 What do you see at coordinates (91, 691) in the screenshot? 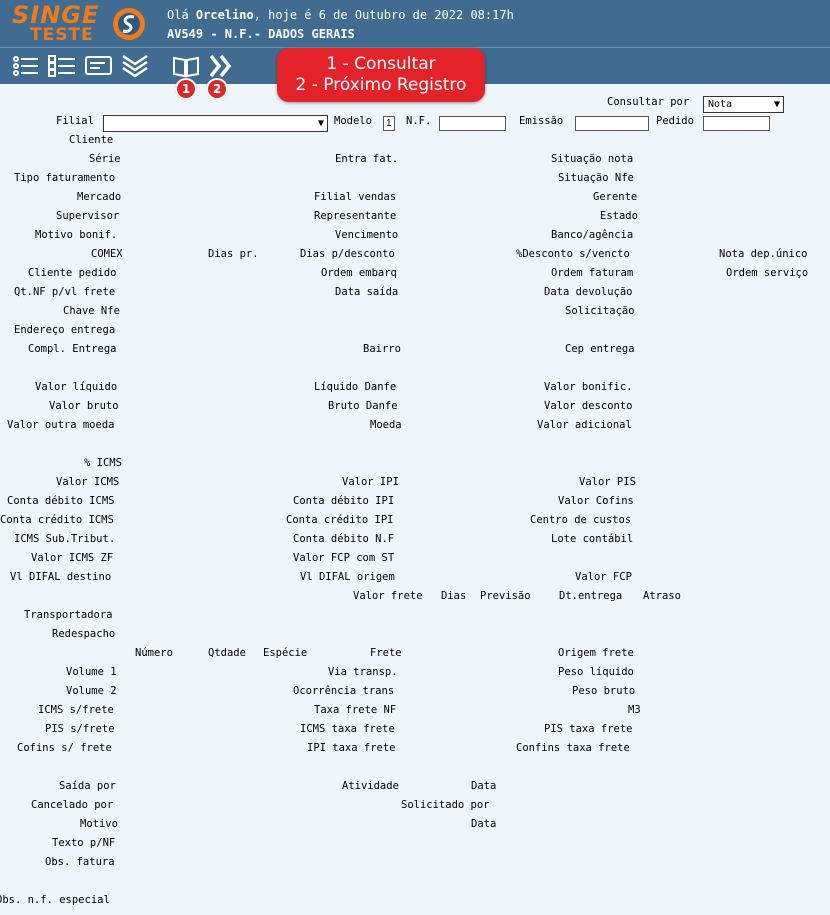
I see `label-volume2: Volume 2` at bounding box center [91, 691].